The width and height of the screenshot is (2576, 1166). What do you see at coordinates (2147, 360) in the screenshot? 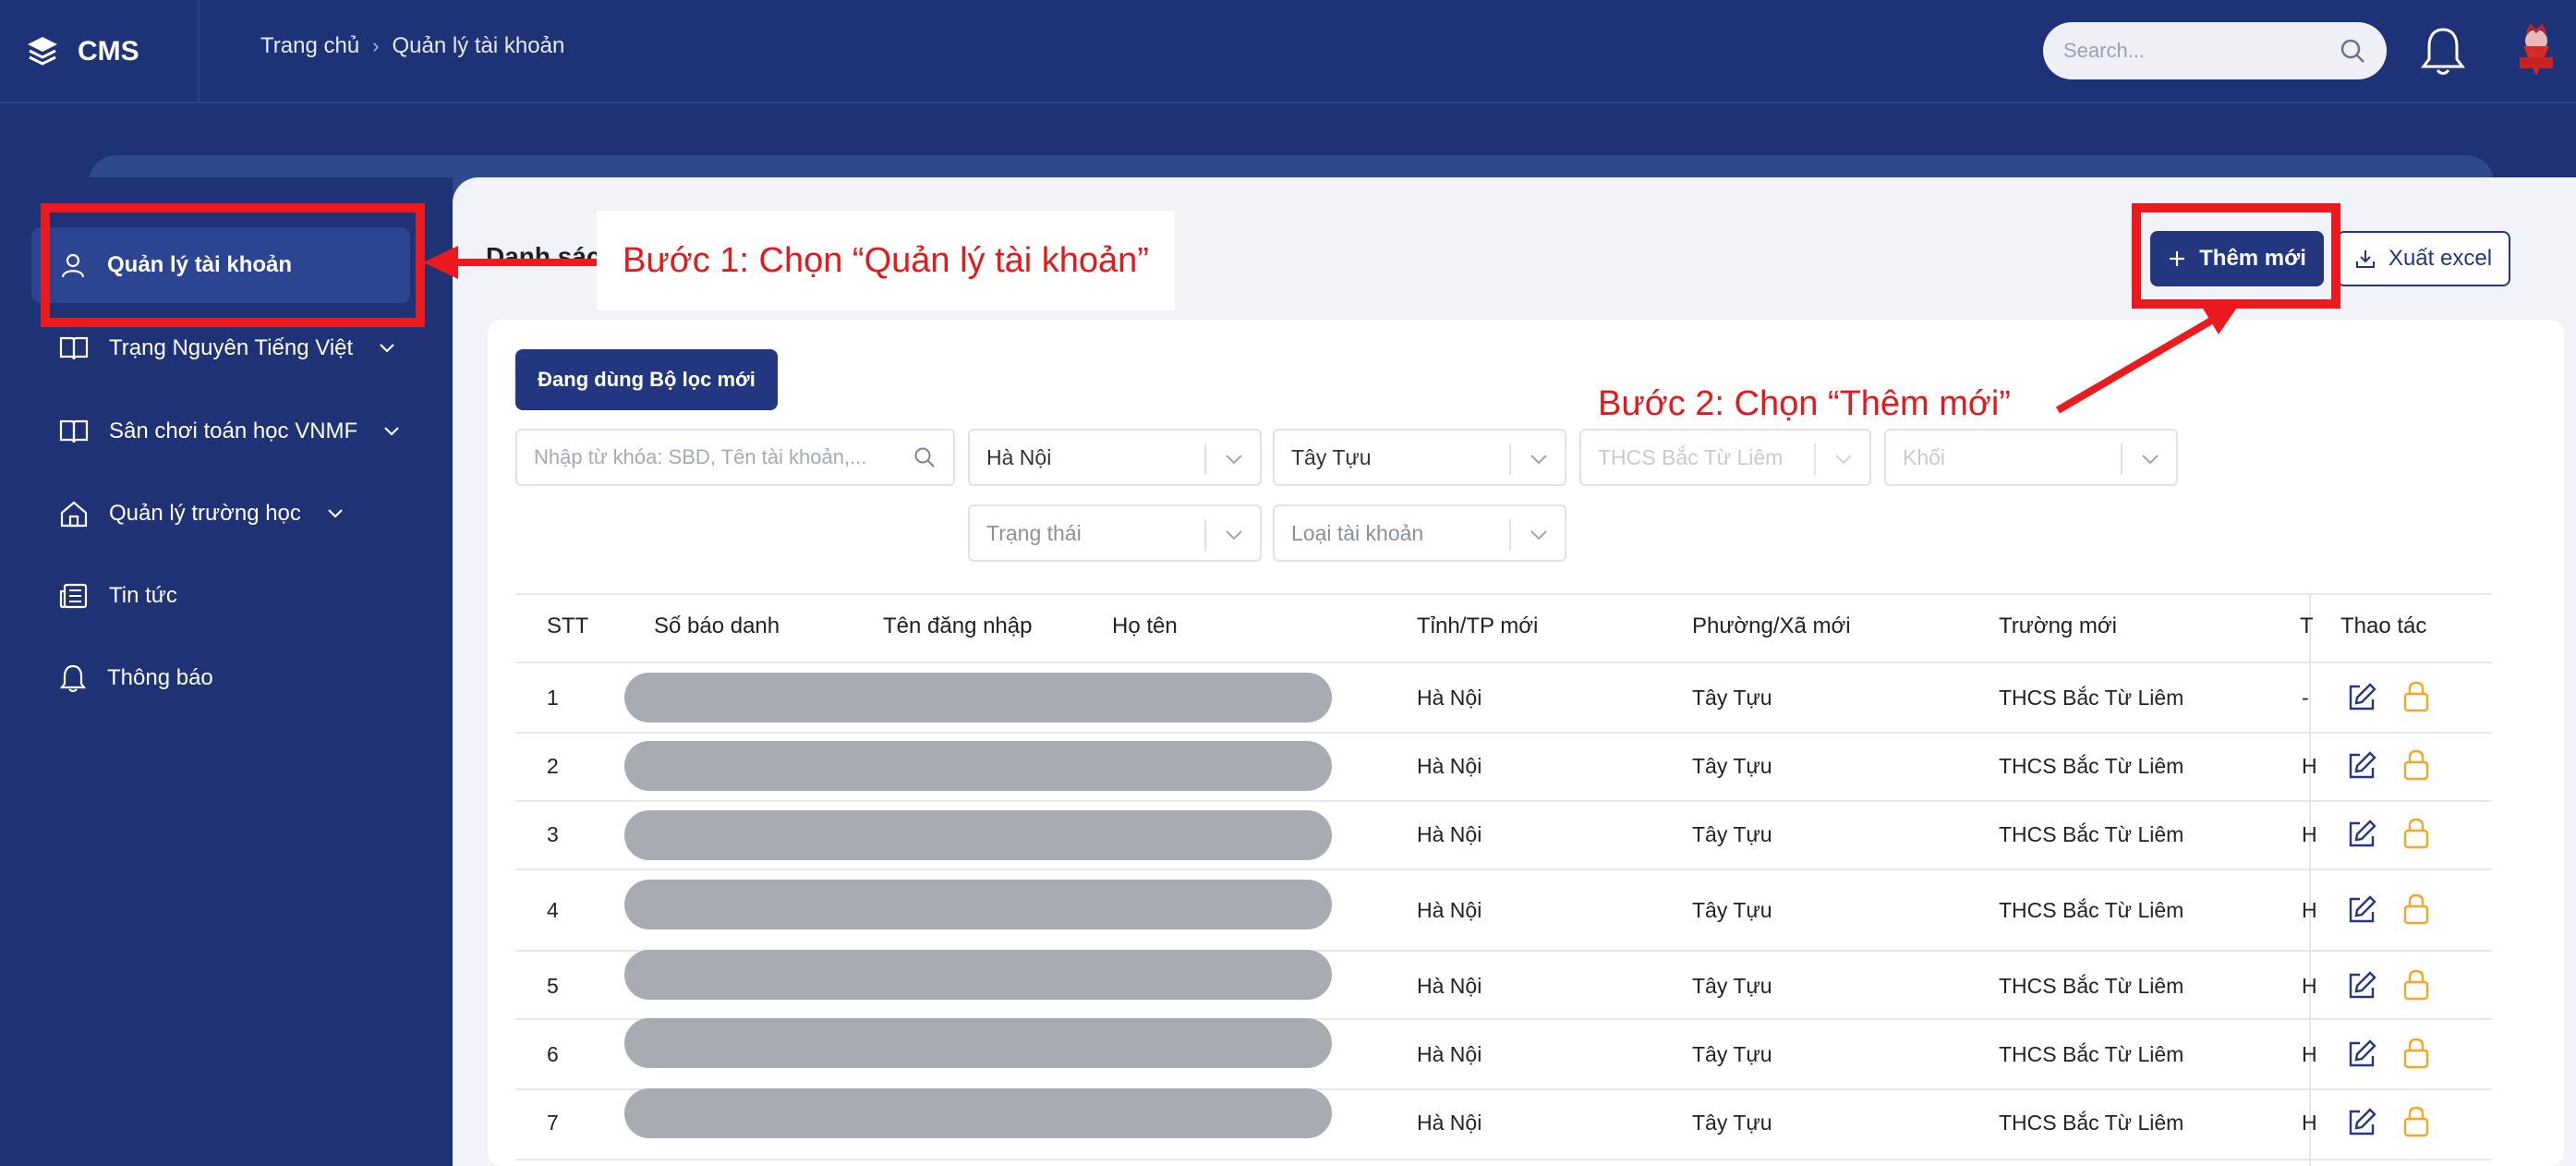
I see `step2-arrow-icon` at bounding box center [2147, 360].